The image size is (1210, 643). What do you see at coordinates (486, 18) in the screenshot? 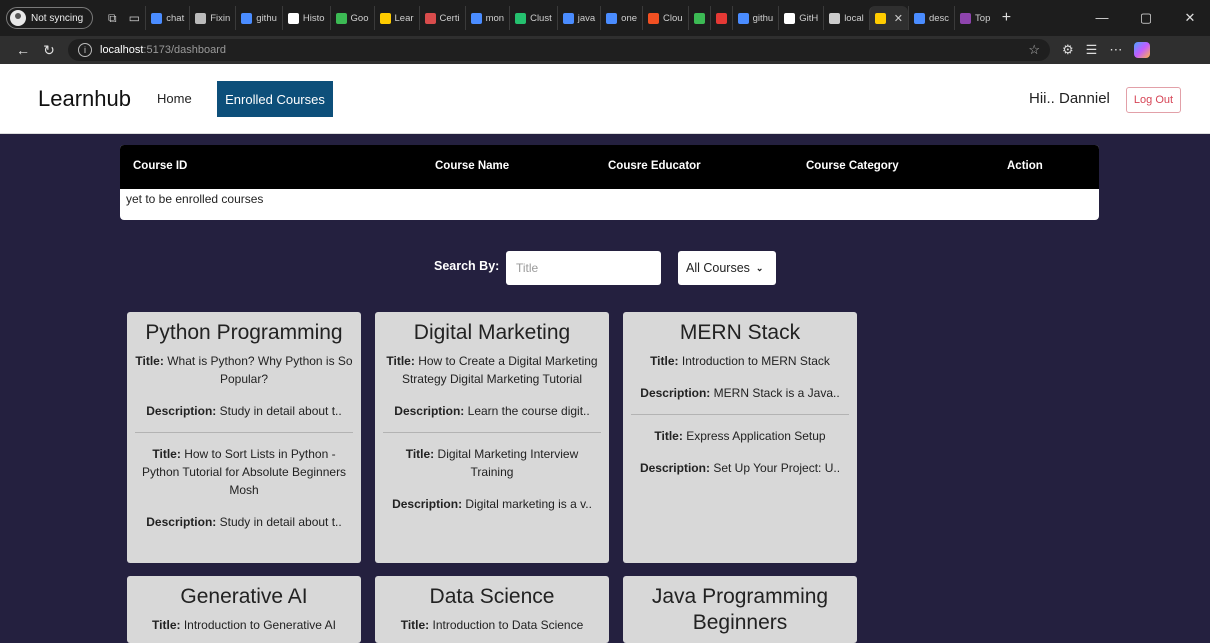
I see `browser-tab: mon` at bounding box center [486, 18].